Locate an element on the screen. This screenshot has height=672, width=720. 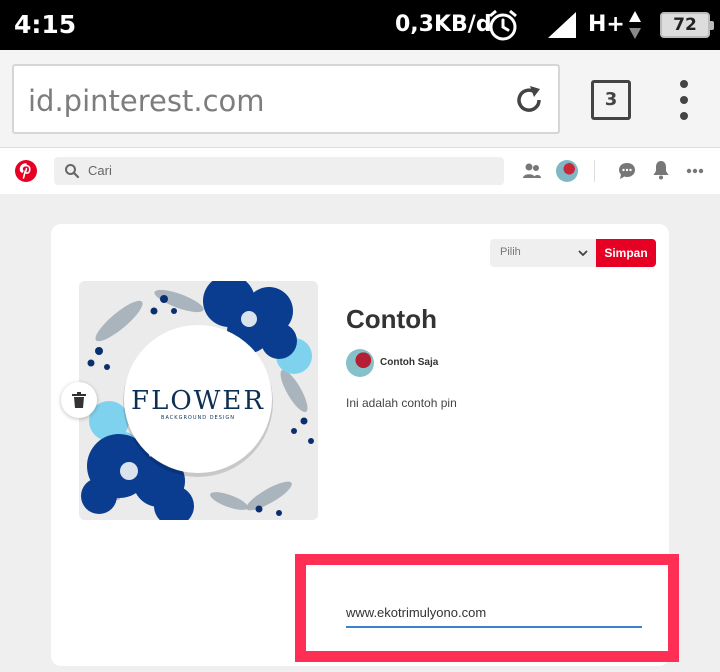
browser-toolbar: id.pinterest.com 3 is located at coordinates (360, 99).